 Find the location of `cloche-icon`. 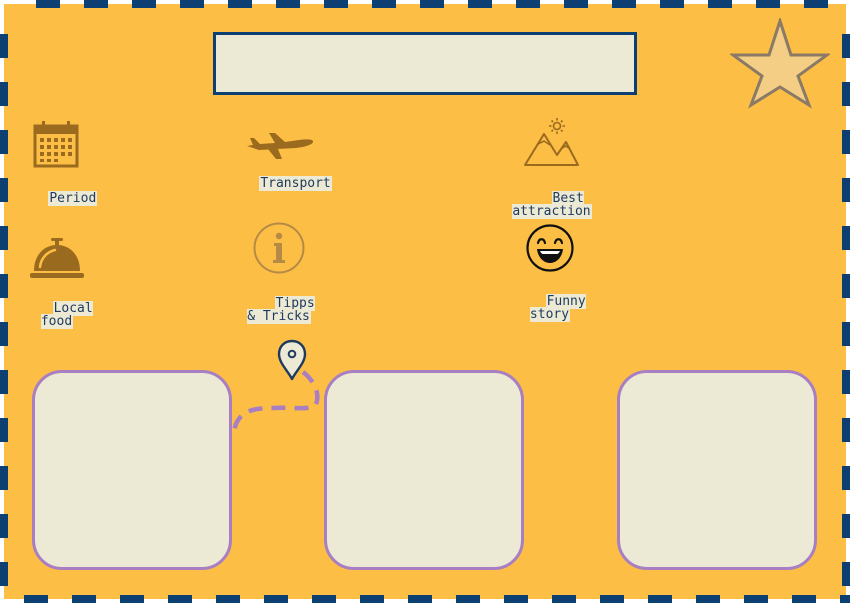

cloche-icon is located at coordinates (57, 258).